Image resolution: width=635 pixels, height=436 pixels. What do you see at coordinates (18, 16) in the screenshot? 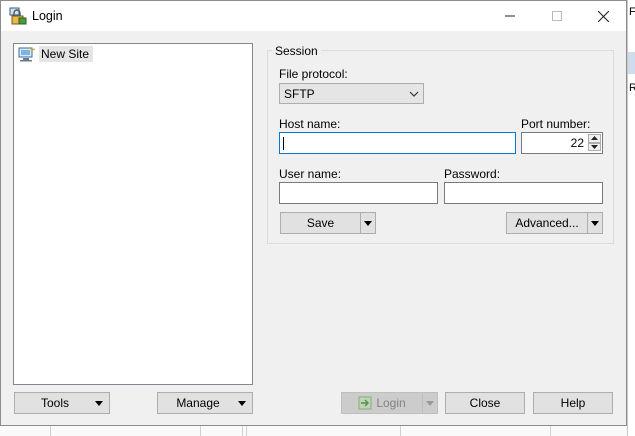
I see `putty-lock-icon` at bounding box center [18, 16].